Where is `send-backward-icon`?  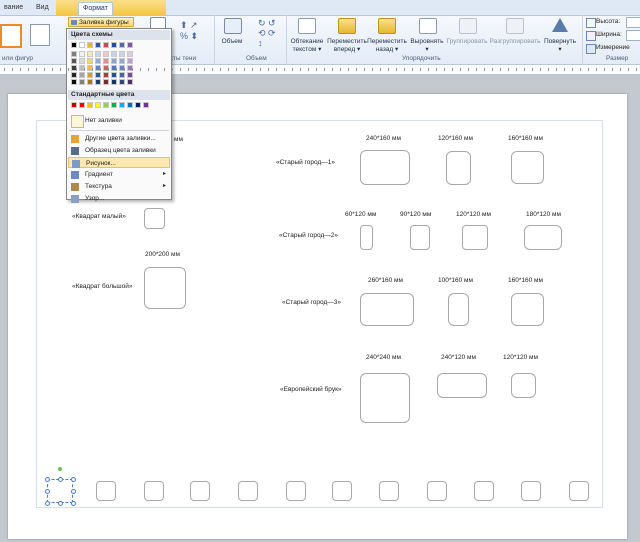
send-backward-icon is located at coordinates (387, 26).